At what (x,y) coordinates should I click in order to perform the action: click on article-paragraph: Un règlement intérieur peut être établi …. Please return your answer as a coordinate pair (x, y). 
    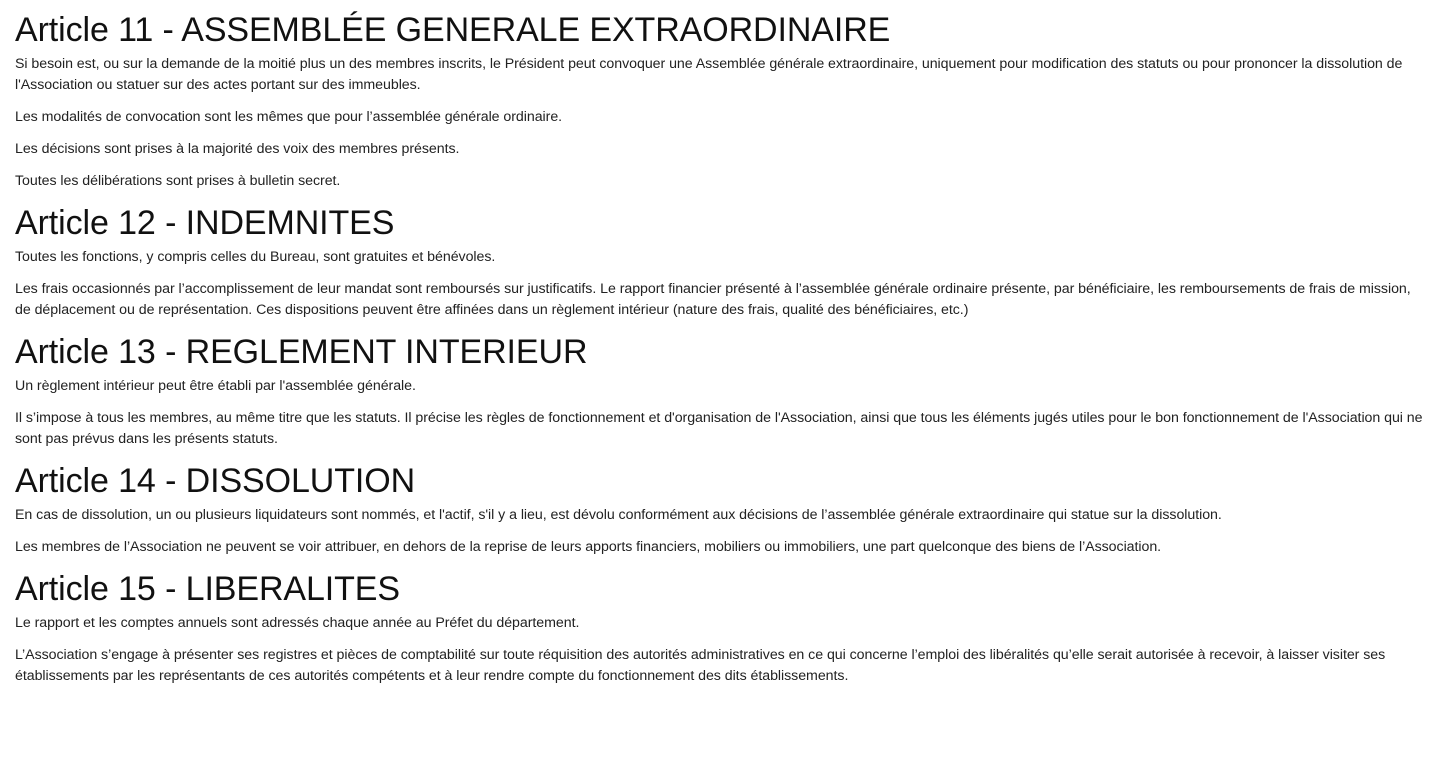
    Looking at the image, I should click on (215, 386).